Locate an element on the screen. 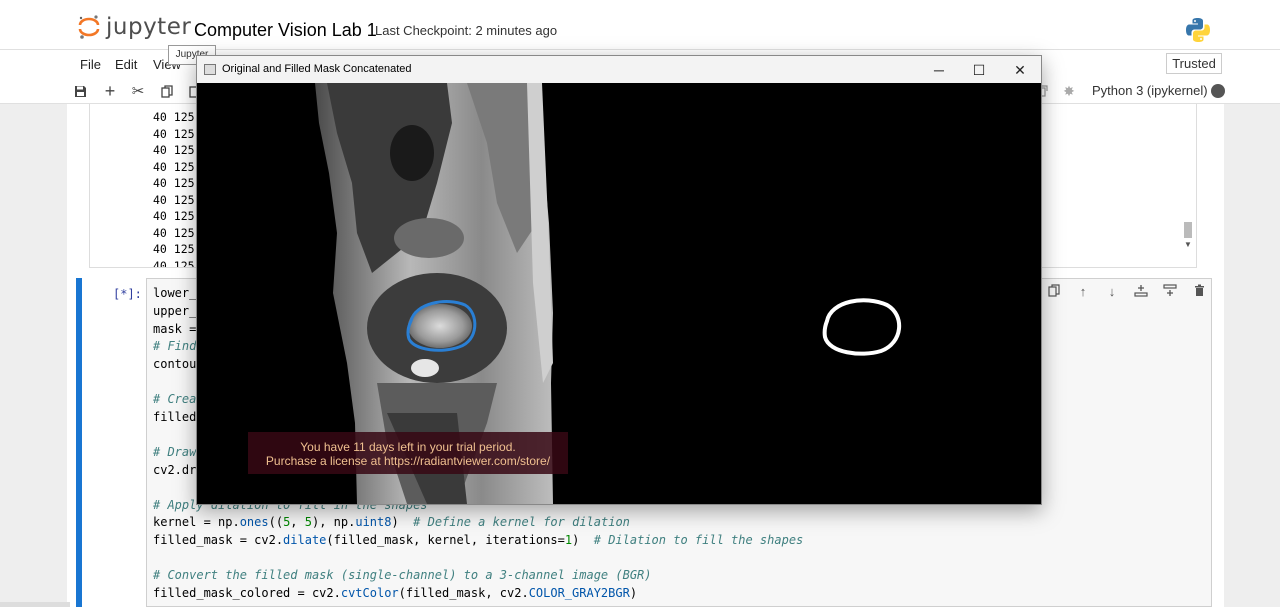  code-token: , is located at coordinates (297, 522).